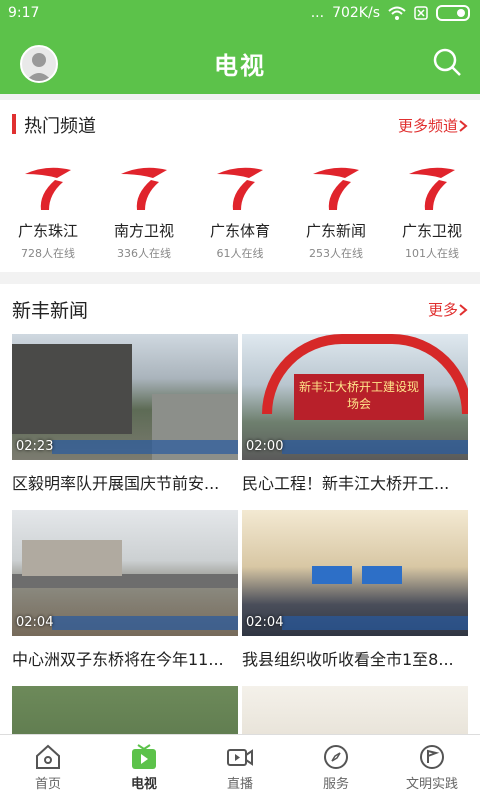 The width and height of the screenshot is (480, 801). What do you see at coordinates (47, 784) in the screenshot?
I see `tab-label: 首页` at bounding box center [47, 784].